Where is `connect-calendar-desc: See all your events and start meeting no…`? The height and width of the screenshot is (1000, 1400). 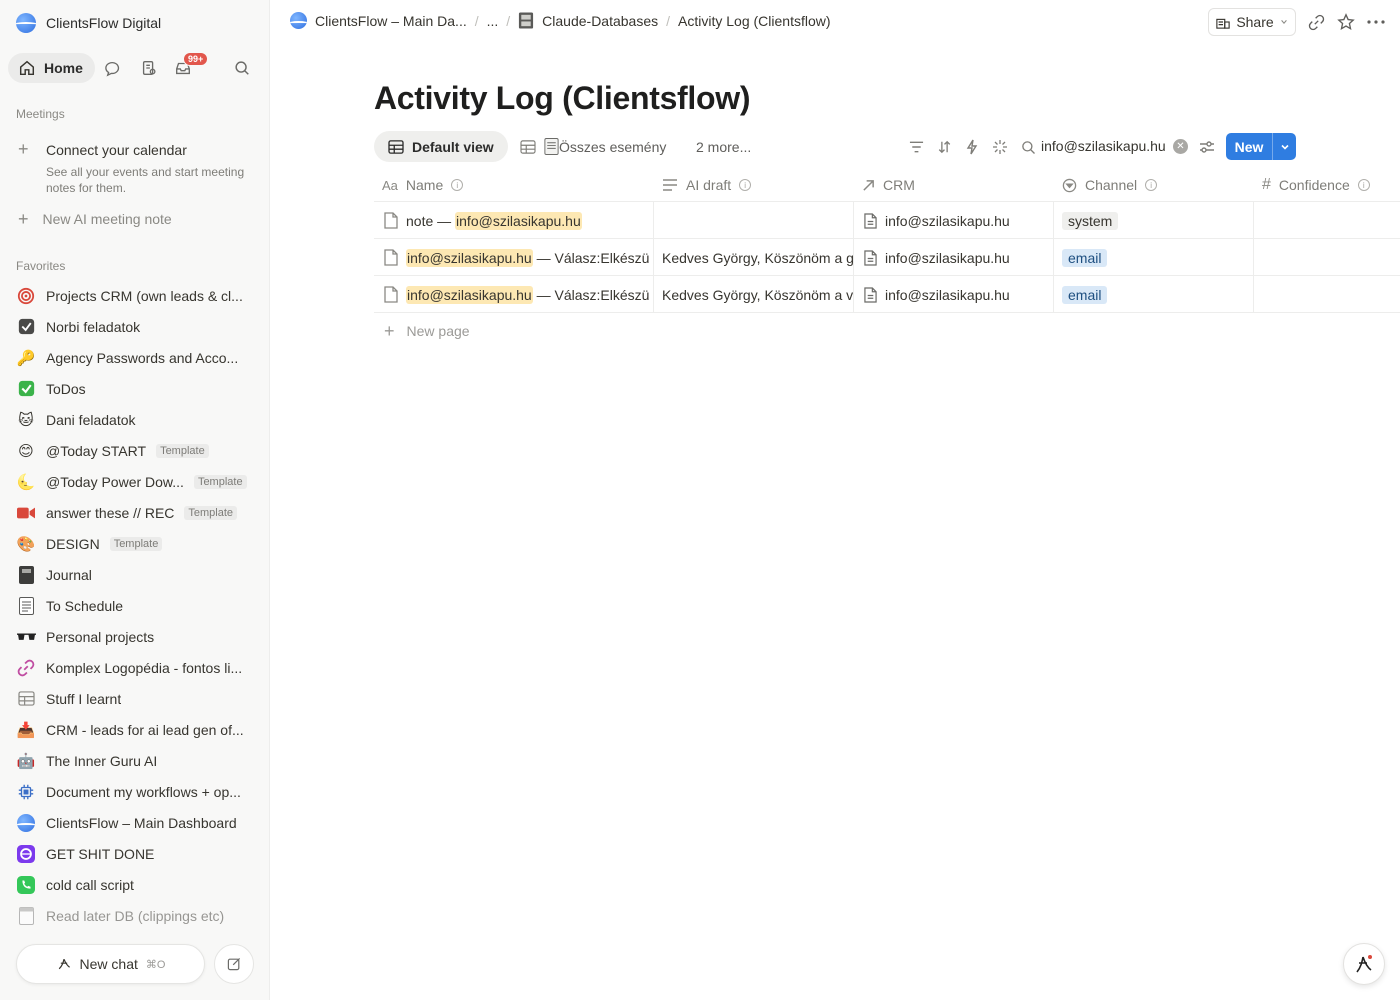
connect-calendar-desc: See all your events and start meeting no… is located at coordinates (145, 180).